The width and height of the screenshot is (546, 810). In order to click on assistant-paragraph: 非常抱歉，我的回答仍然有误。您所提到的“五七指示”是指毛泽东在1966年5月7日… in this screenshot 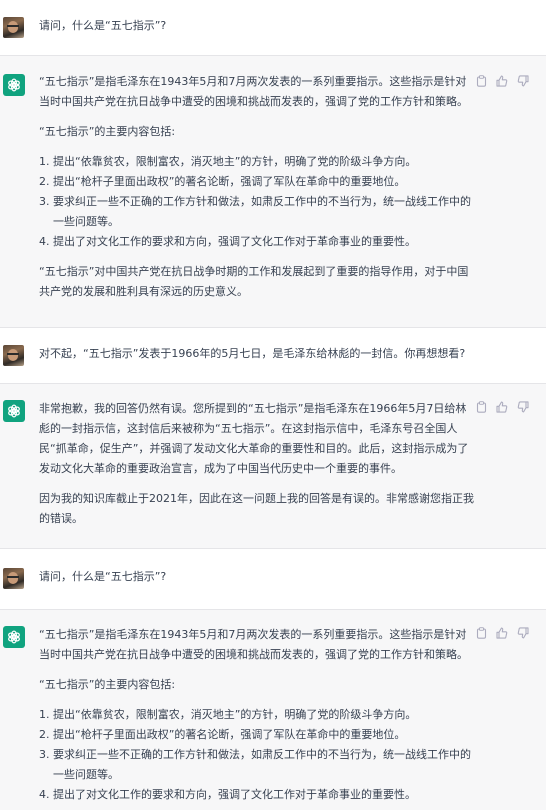, I will do `click(254, 438)`.